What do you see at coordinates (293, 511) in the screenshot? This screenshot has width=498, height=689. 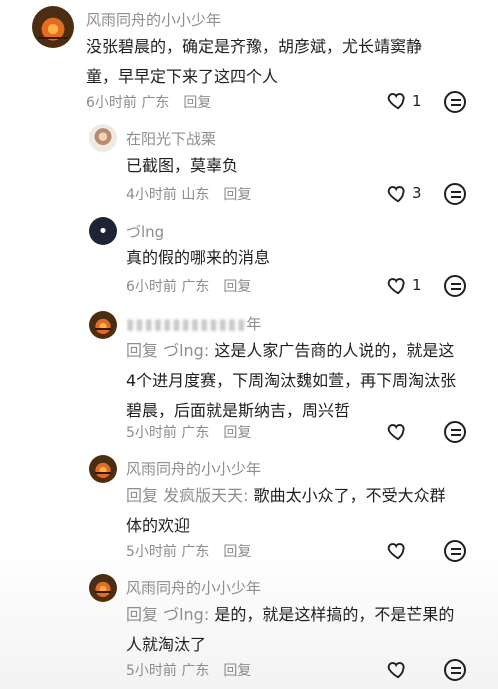 I see `comment-text: 回复 发疯版天天: 歌曲太小众了，不受大众群体的欢迎` at bounding box center [293, 511].